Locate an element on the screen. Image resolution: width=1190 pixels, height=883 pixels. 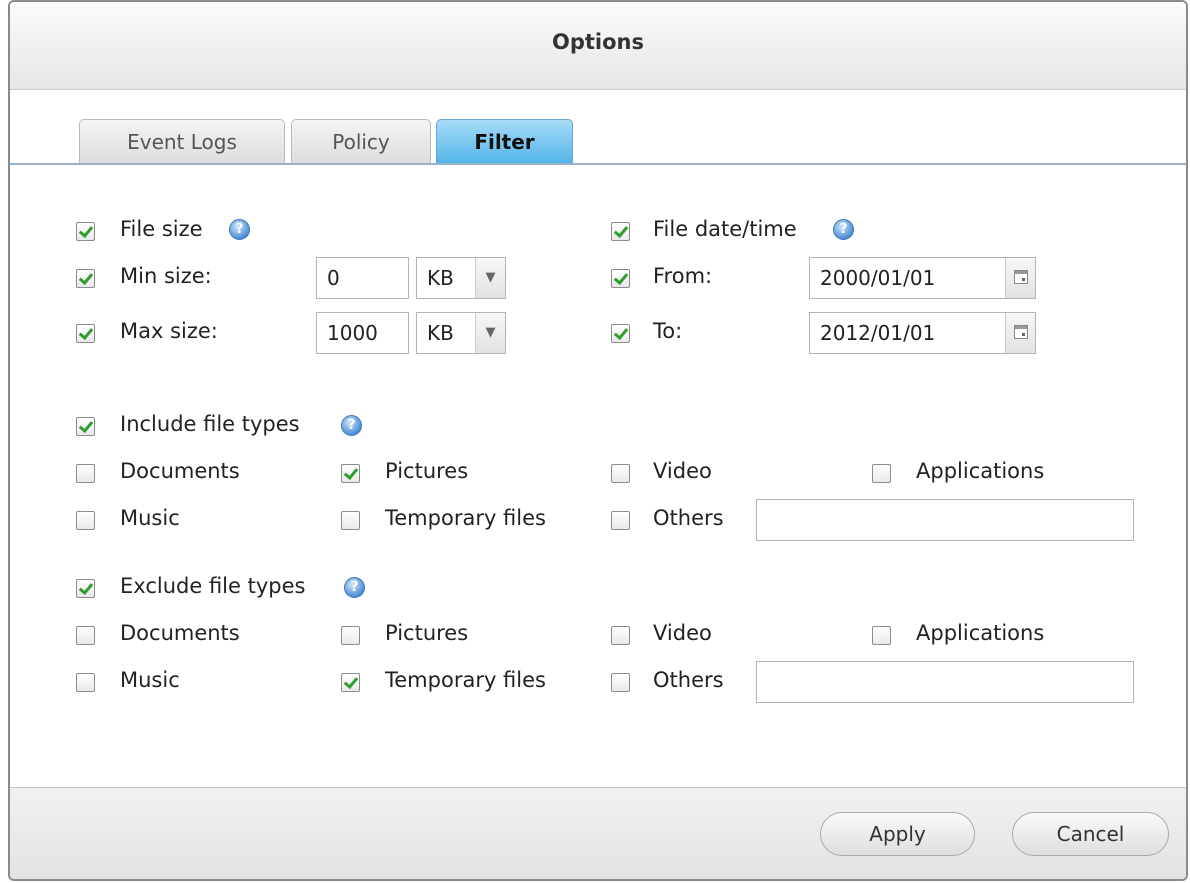
include-music-checkbox is located at coordinates (85, 520).